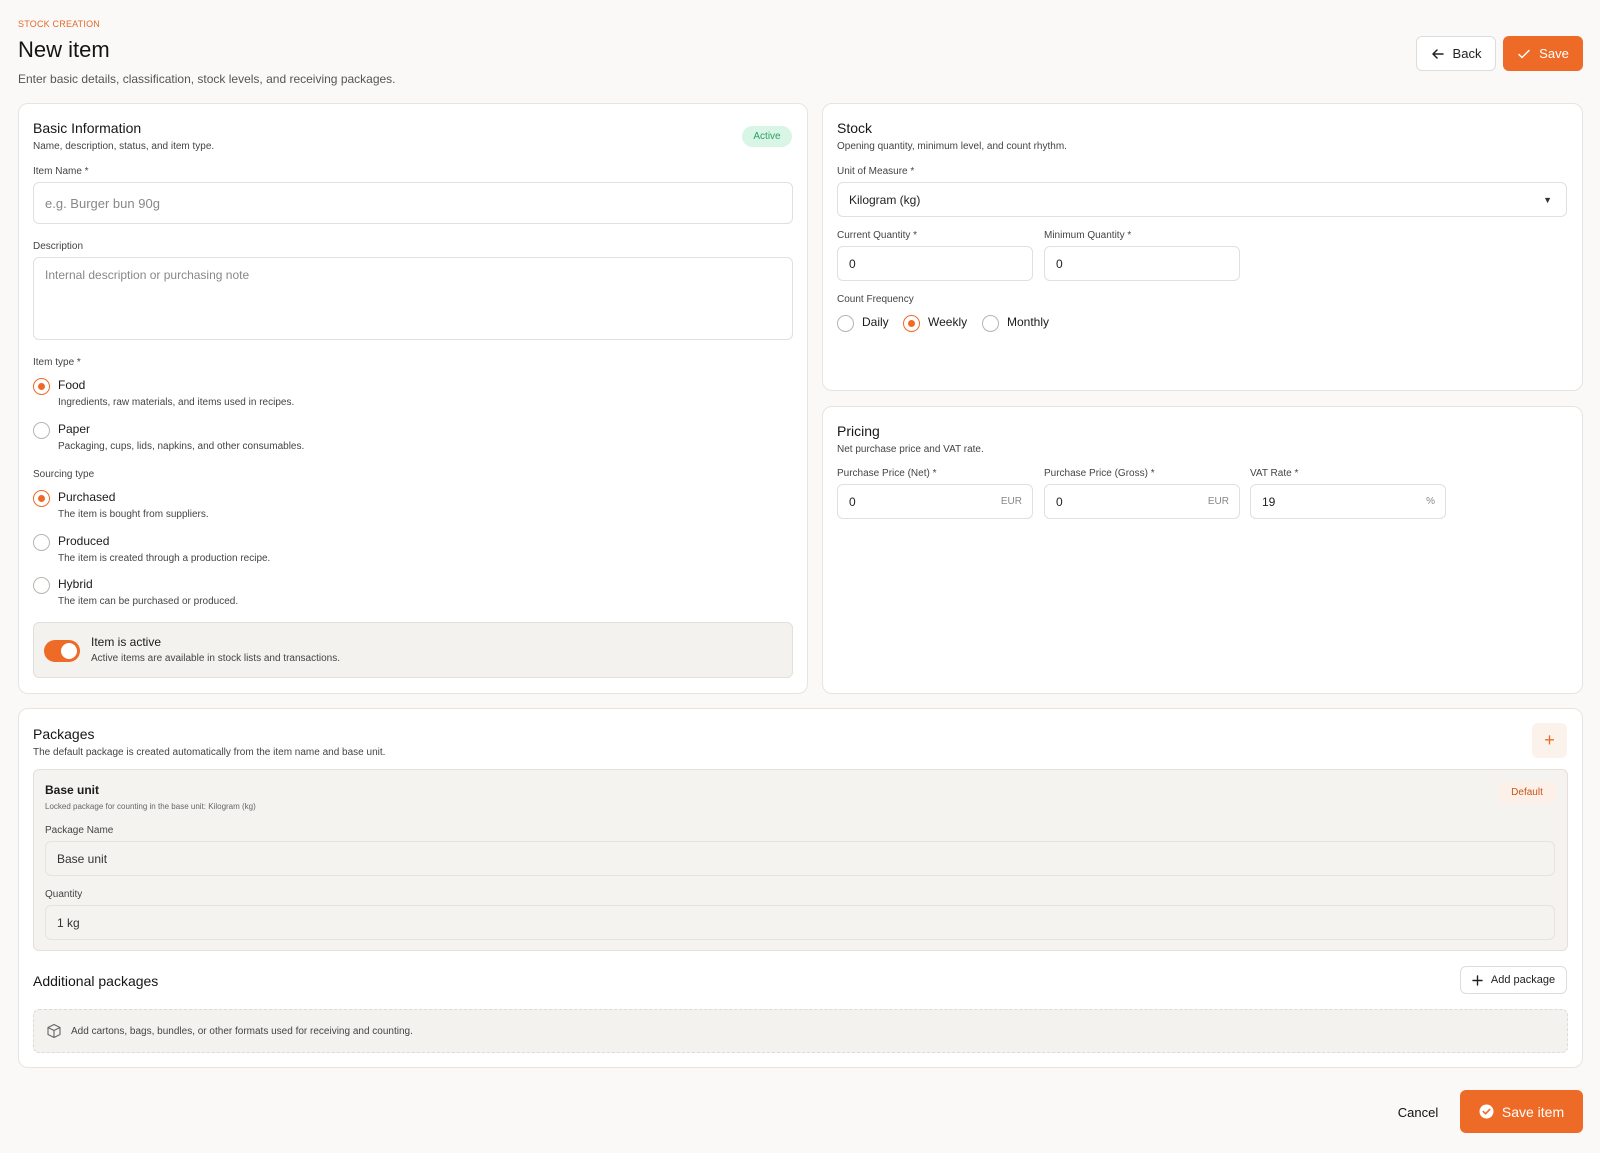 The width and height of the screenshot is (1600, 1153). Describe the element at coordinates (875, 299) in the screenshot. I see `count-frequency-label: Count Frequency` at that location.